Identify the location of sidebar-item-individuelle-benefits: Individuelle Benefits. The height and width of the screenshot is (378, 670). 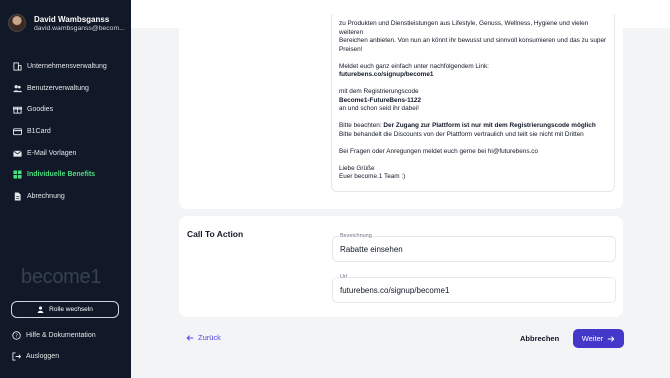
(59, 175).